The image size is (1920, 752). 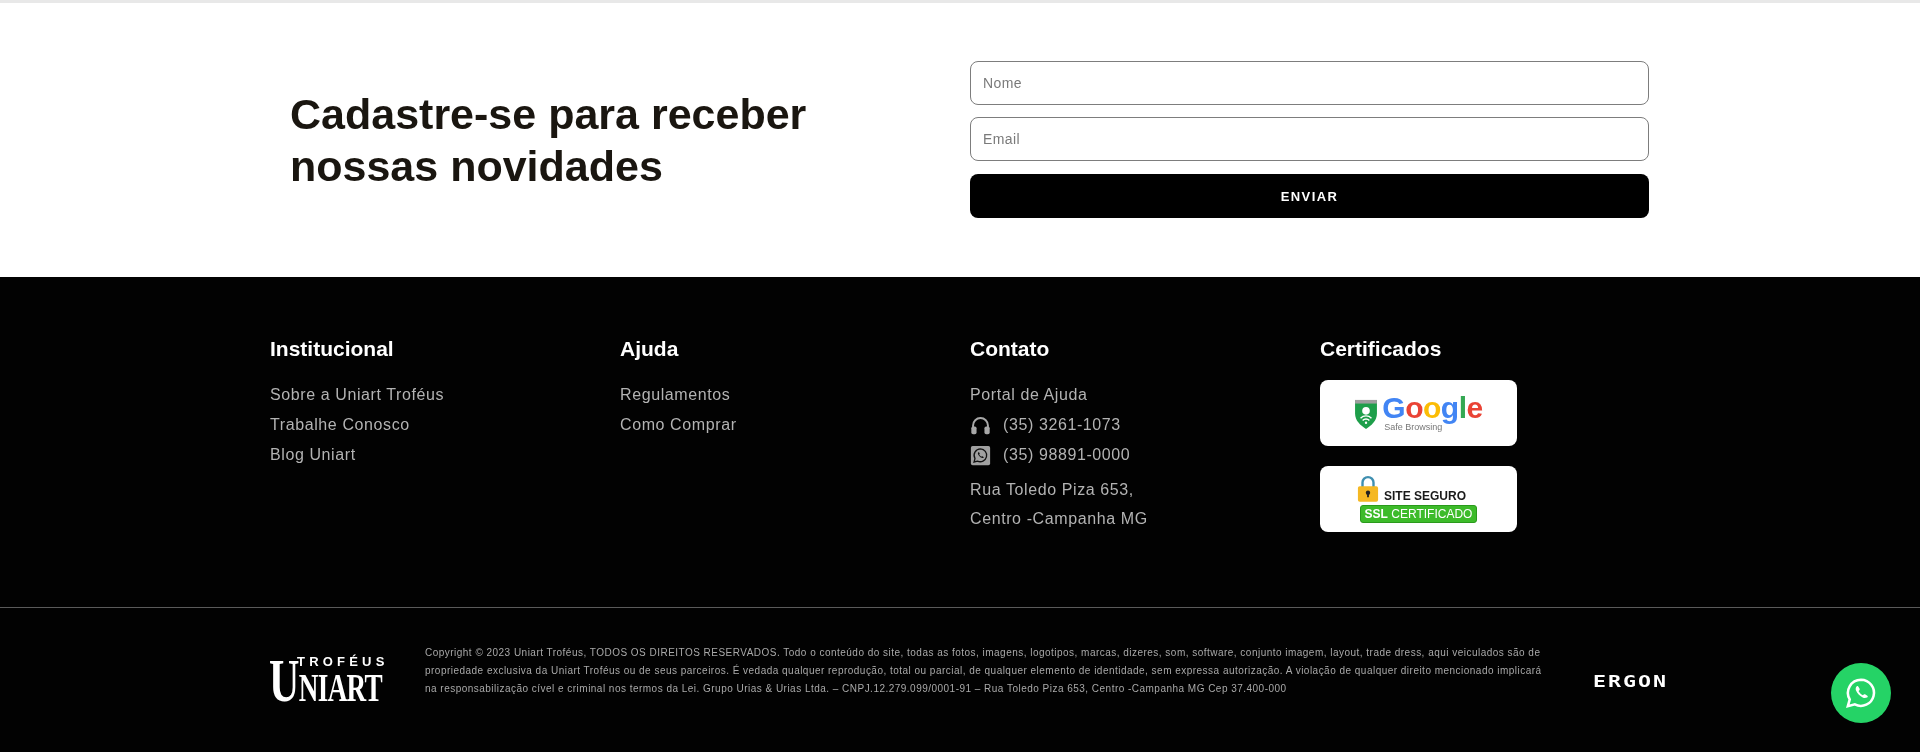 I want to click on chat-phone-icon, so click(x=980, y=455).